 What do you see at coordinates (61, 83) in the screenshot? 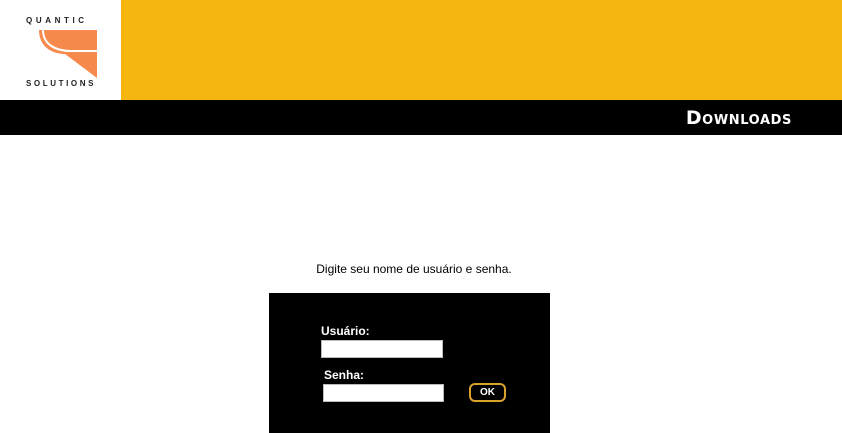
I see `logo-text-bottom: SOLUTIONS` at bounding box center [61, 83].